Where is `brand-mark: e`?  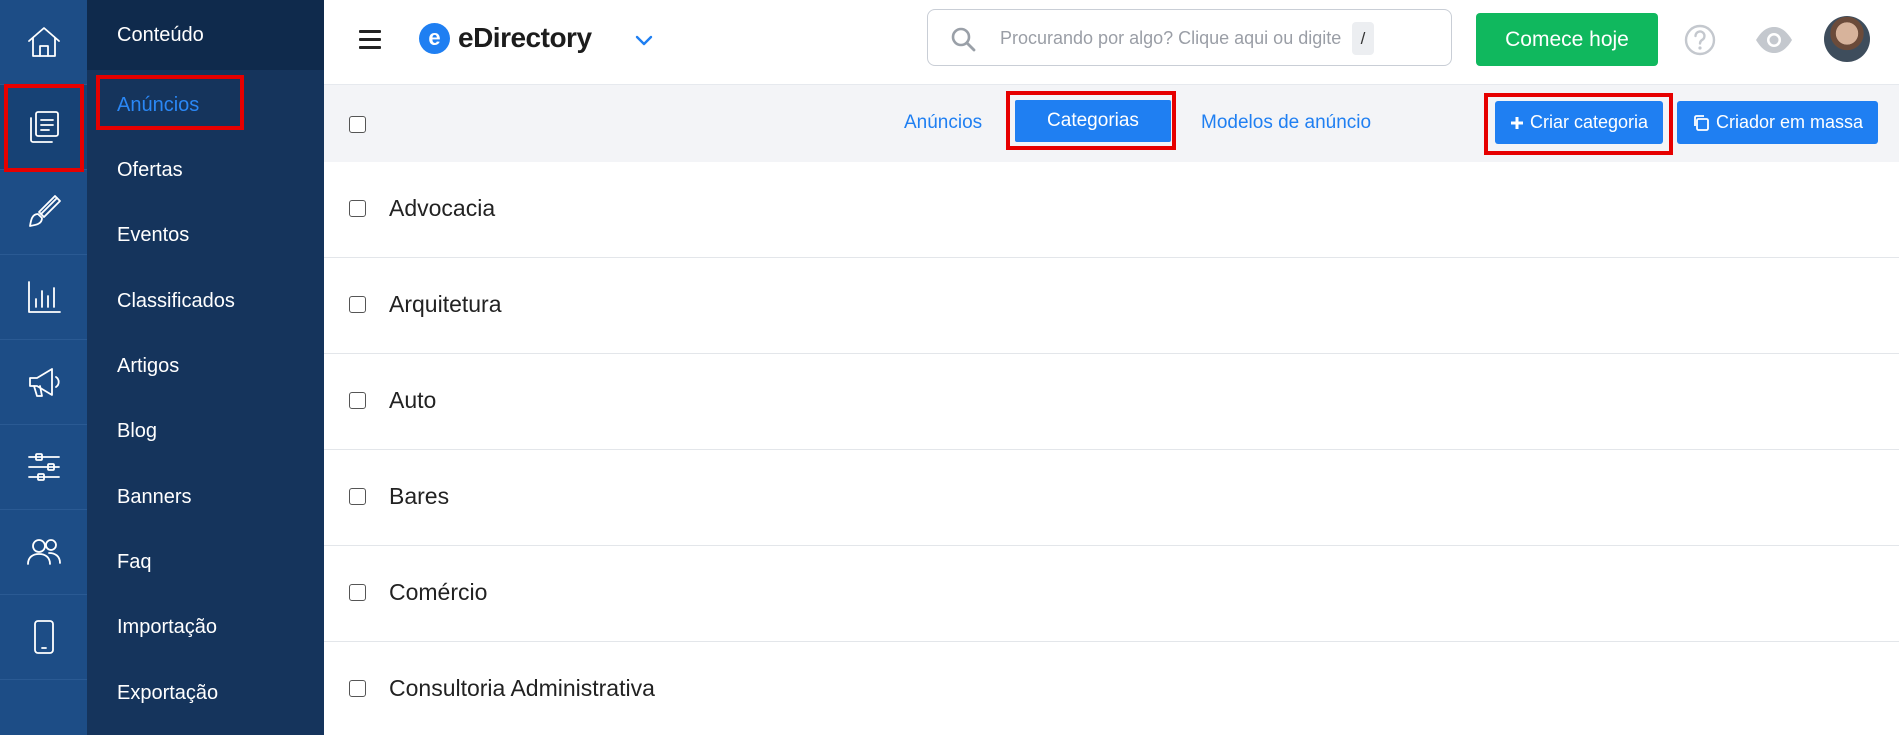 brand-mark: e is located at coordinates (434, 38).